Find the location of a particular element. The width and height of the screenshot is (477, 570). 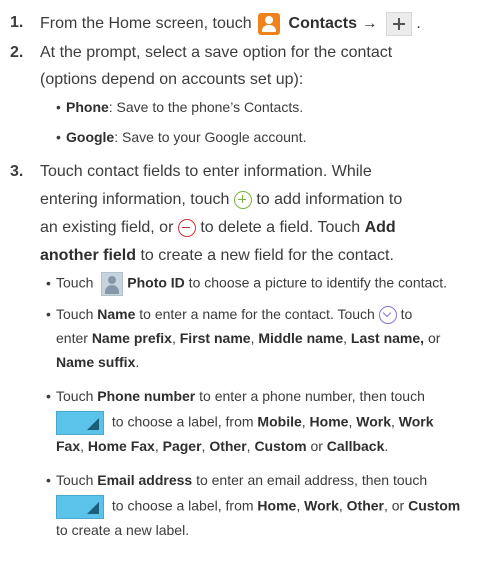

photo-id-icon is located at coordinates (112, 284).